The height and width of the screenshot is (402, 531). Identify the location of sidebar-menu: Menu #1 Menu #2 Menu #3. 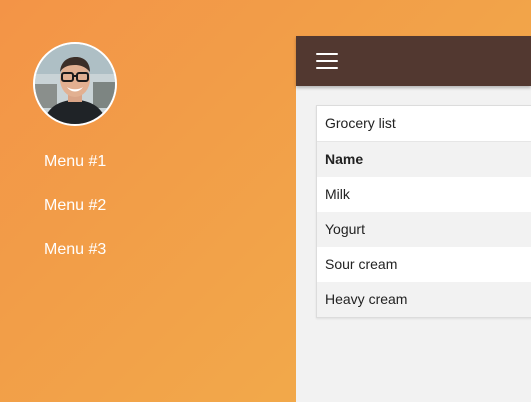
(75, 217).